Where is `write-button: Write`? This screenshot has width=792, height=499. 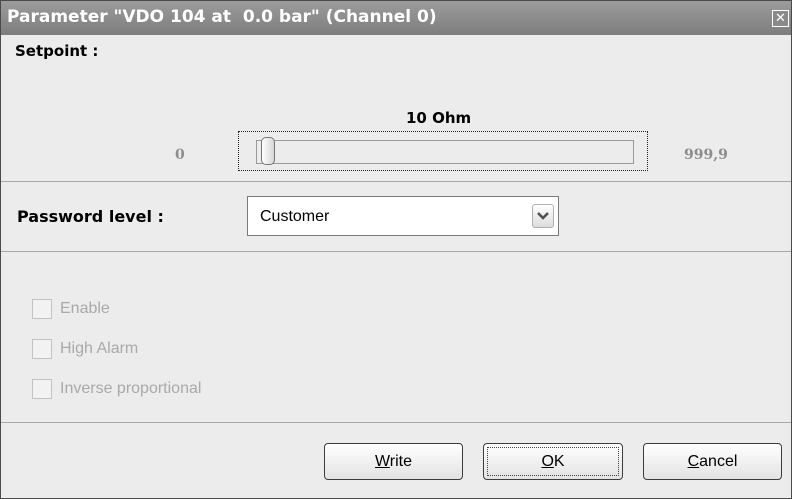
write-button: Write is located at coordinates (393, 461).